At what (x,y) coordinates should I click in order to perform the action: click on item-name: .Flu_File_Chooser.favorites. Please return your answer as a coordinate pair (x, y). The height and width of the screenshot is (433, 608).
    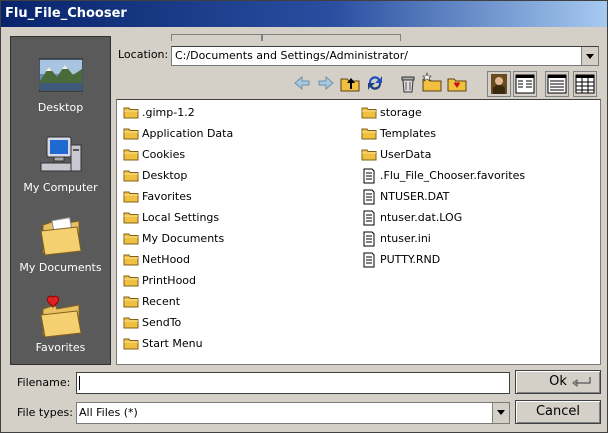
    Looking at the image, I should click on (453, 175).